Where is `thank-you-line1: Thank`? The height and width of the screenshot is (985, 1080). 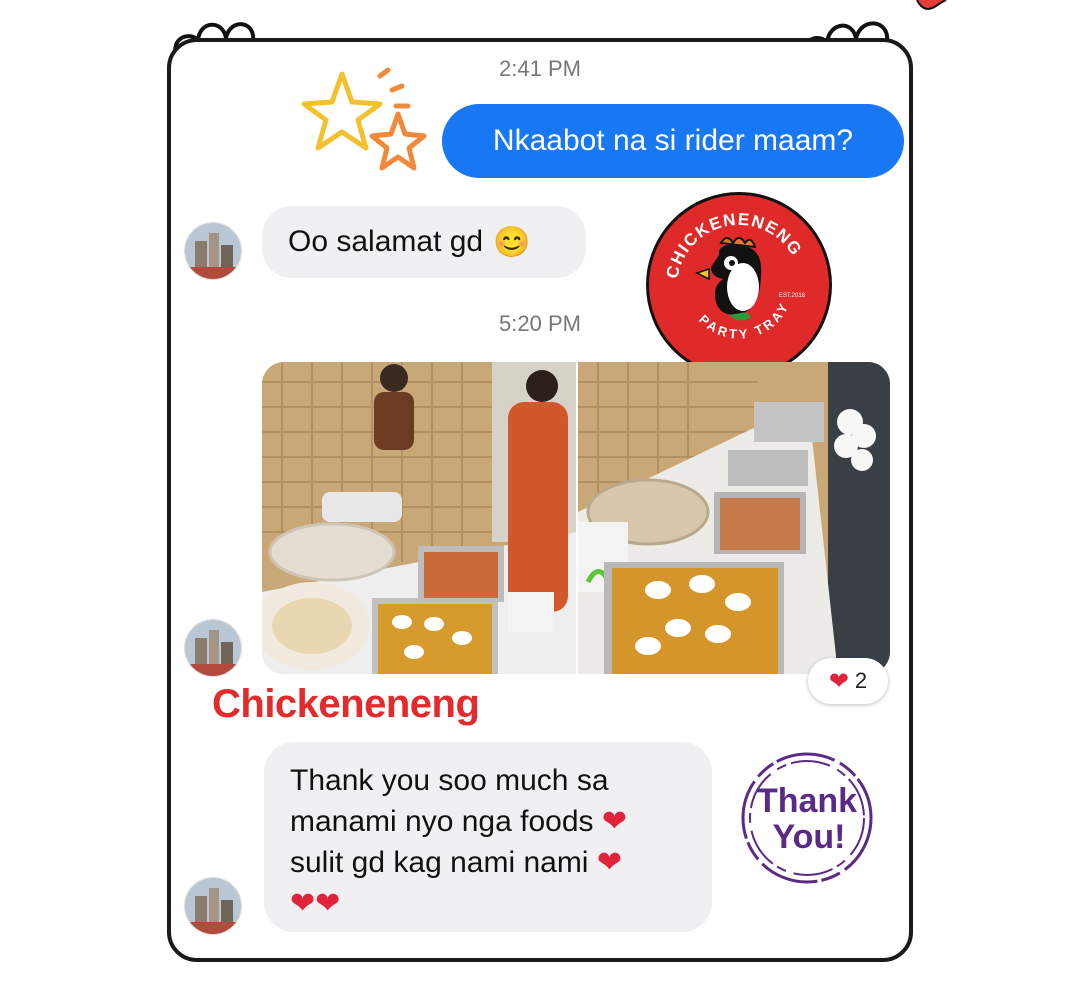 thank-you-line1: Thank is located at coordinates (807, 801).